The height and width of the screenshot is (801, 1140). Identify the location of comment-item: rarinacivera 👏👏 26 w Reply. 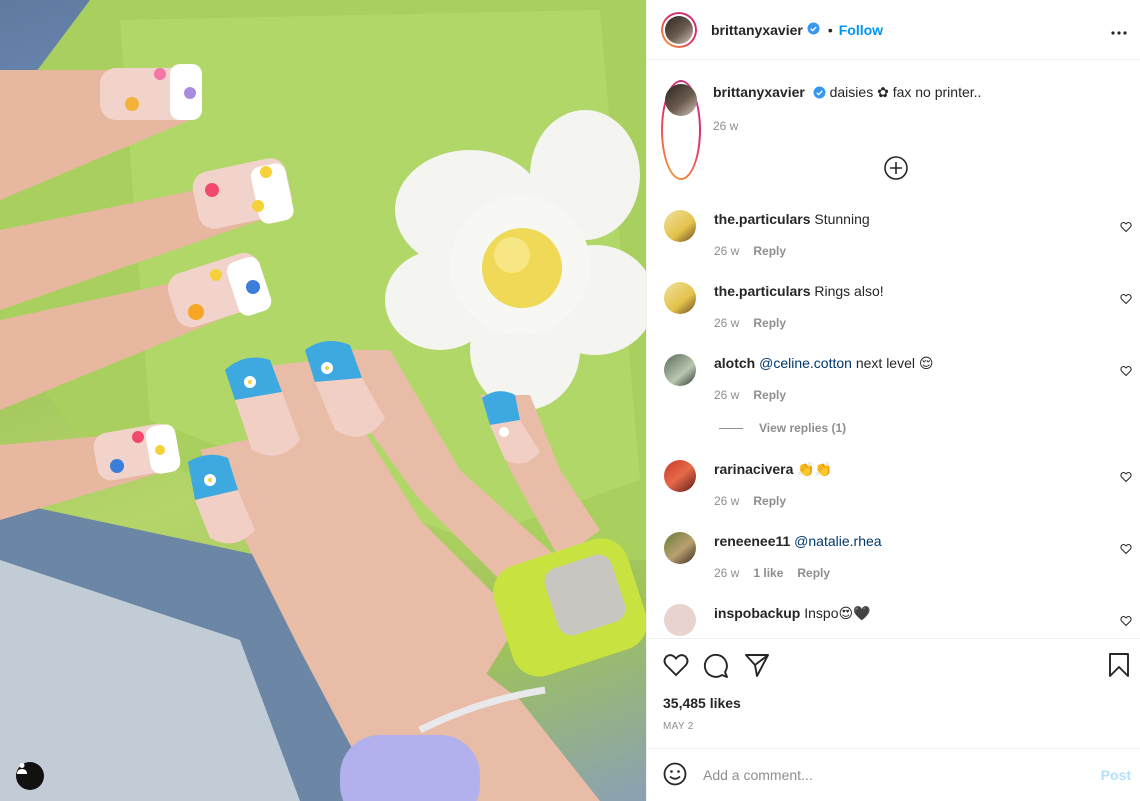
(902, 485).